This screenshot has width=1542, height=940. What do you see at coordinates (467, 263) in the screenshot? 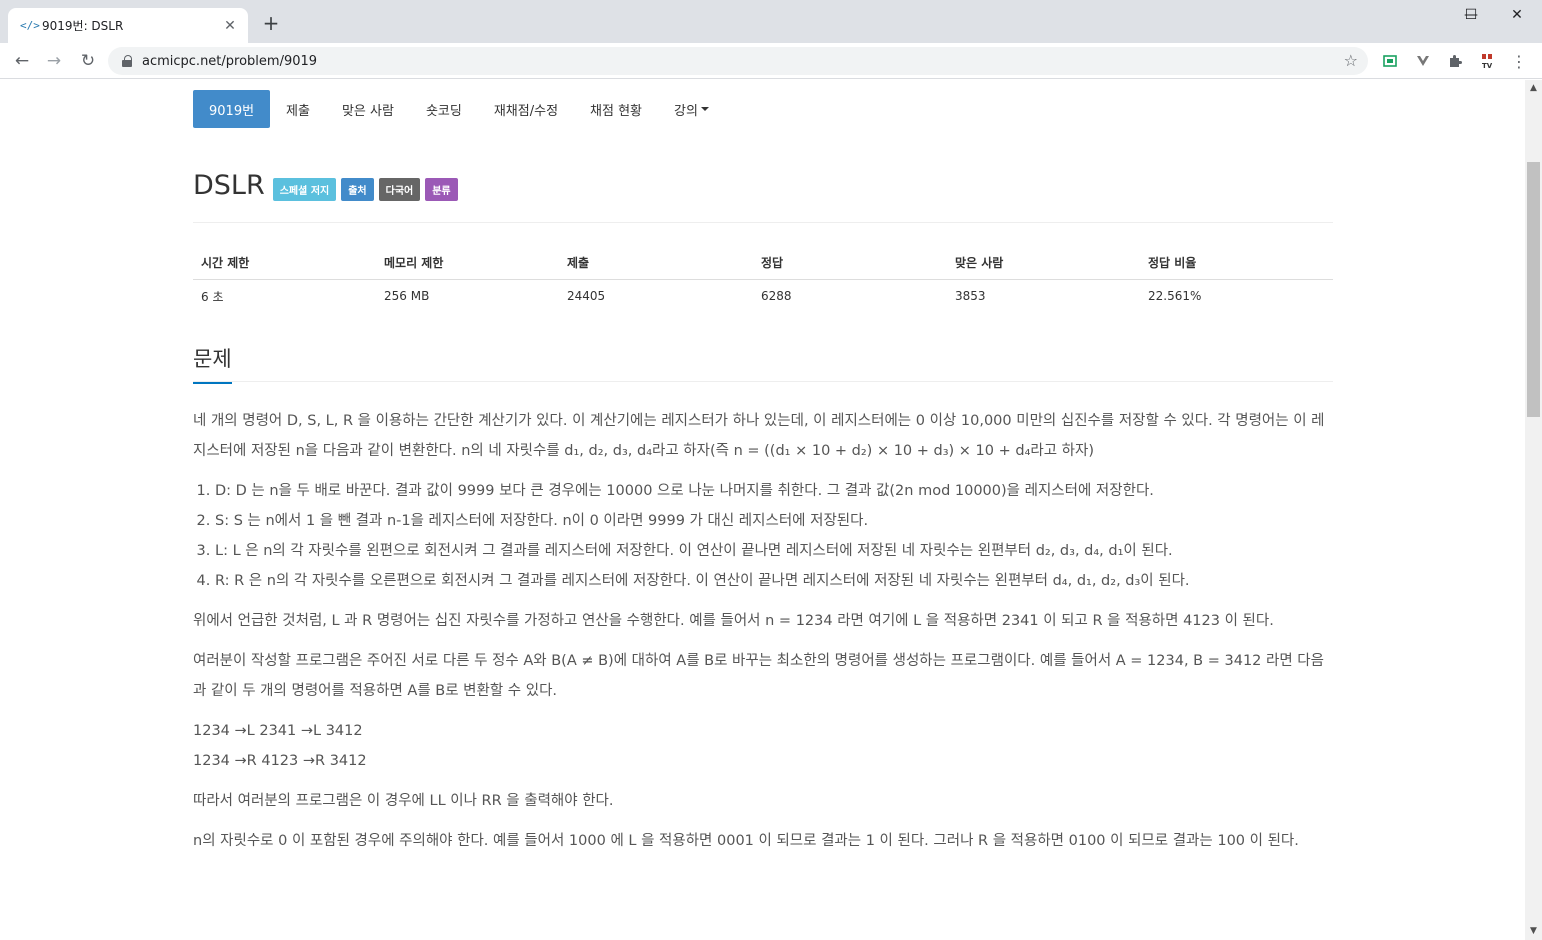
I see `header-memory-limit: 메모리 제한` at bounding box center [467, 263].